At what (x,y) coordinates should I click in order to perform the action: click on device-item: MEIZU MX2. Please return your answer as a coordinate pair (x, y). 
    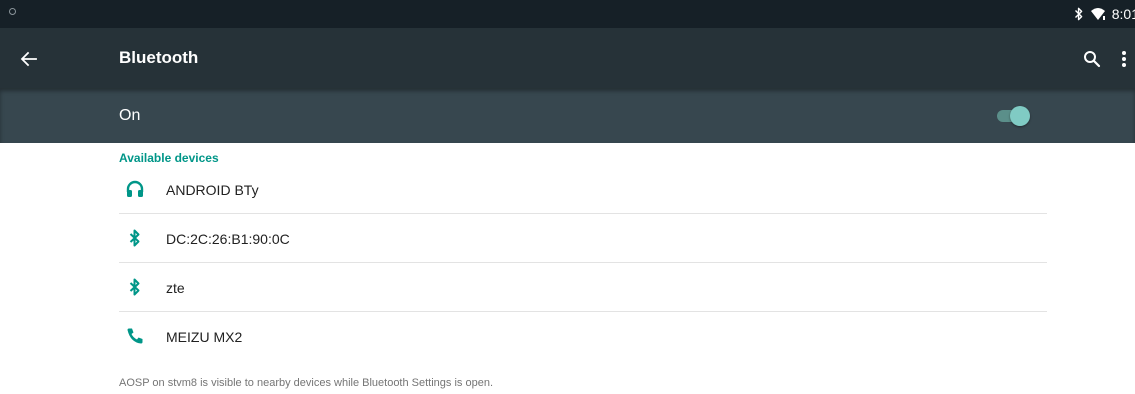
    Looking at the image, I should click on (567, 336).